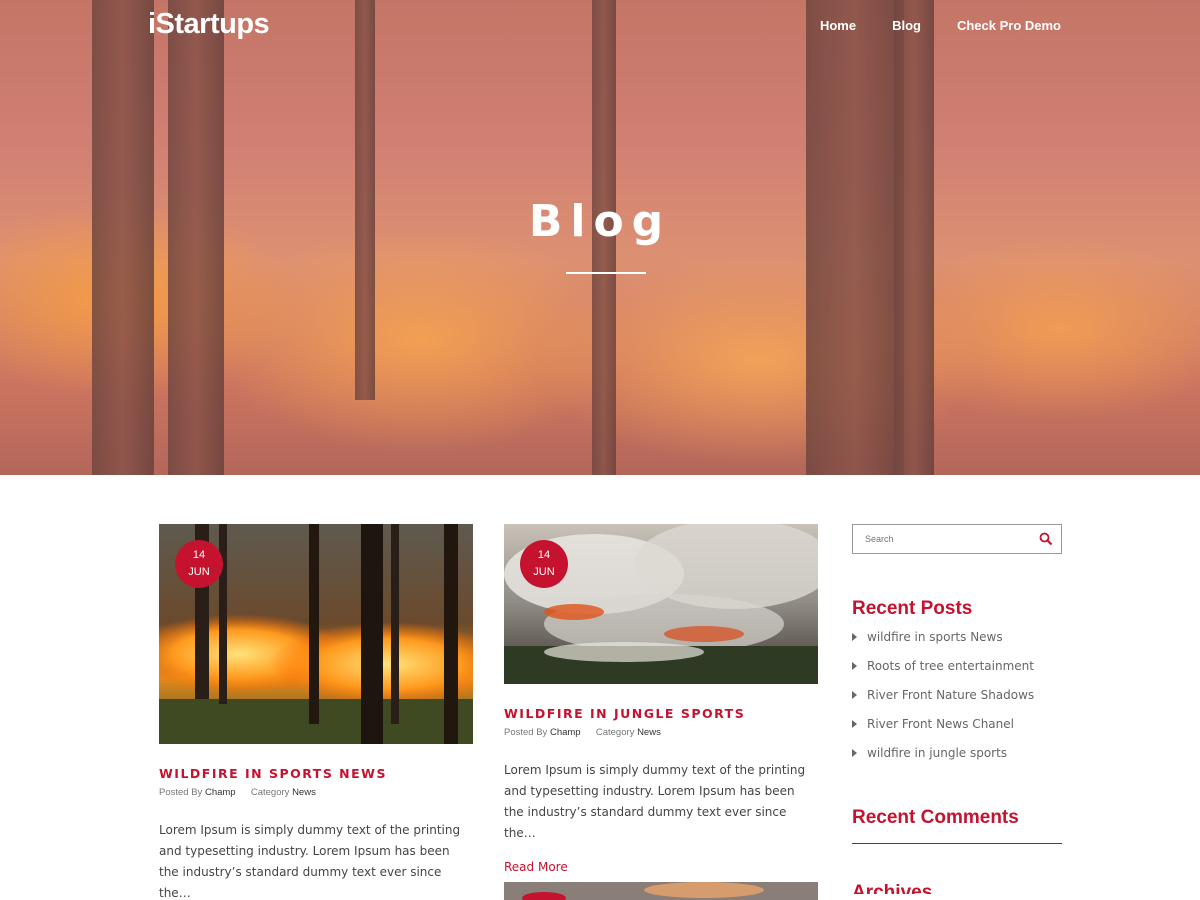 The height and width of the screenshot is (900, 1200). Describe the element at coordinates (935, 817) in the screenshot. I see `recent-comments-title: Recent Comments` at that location.